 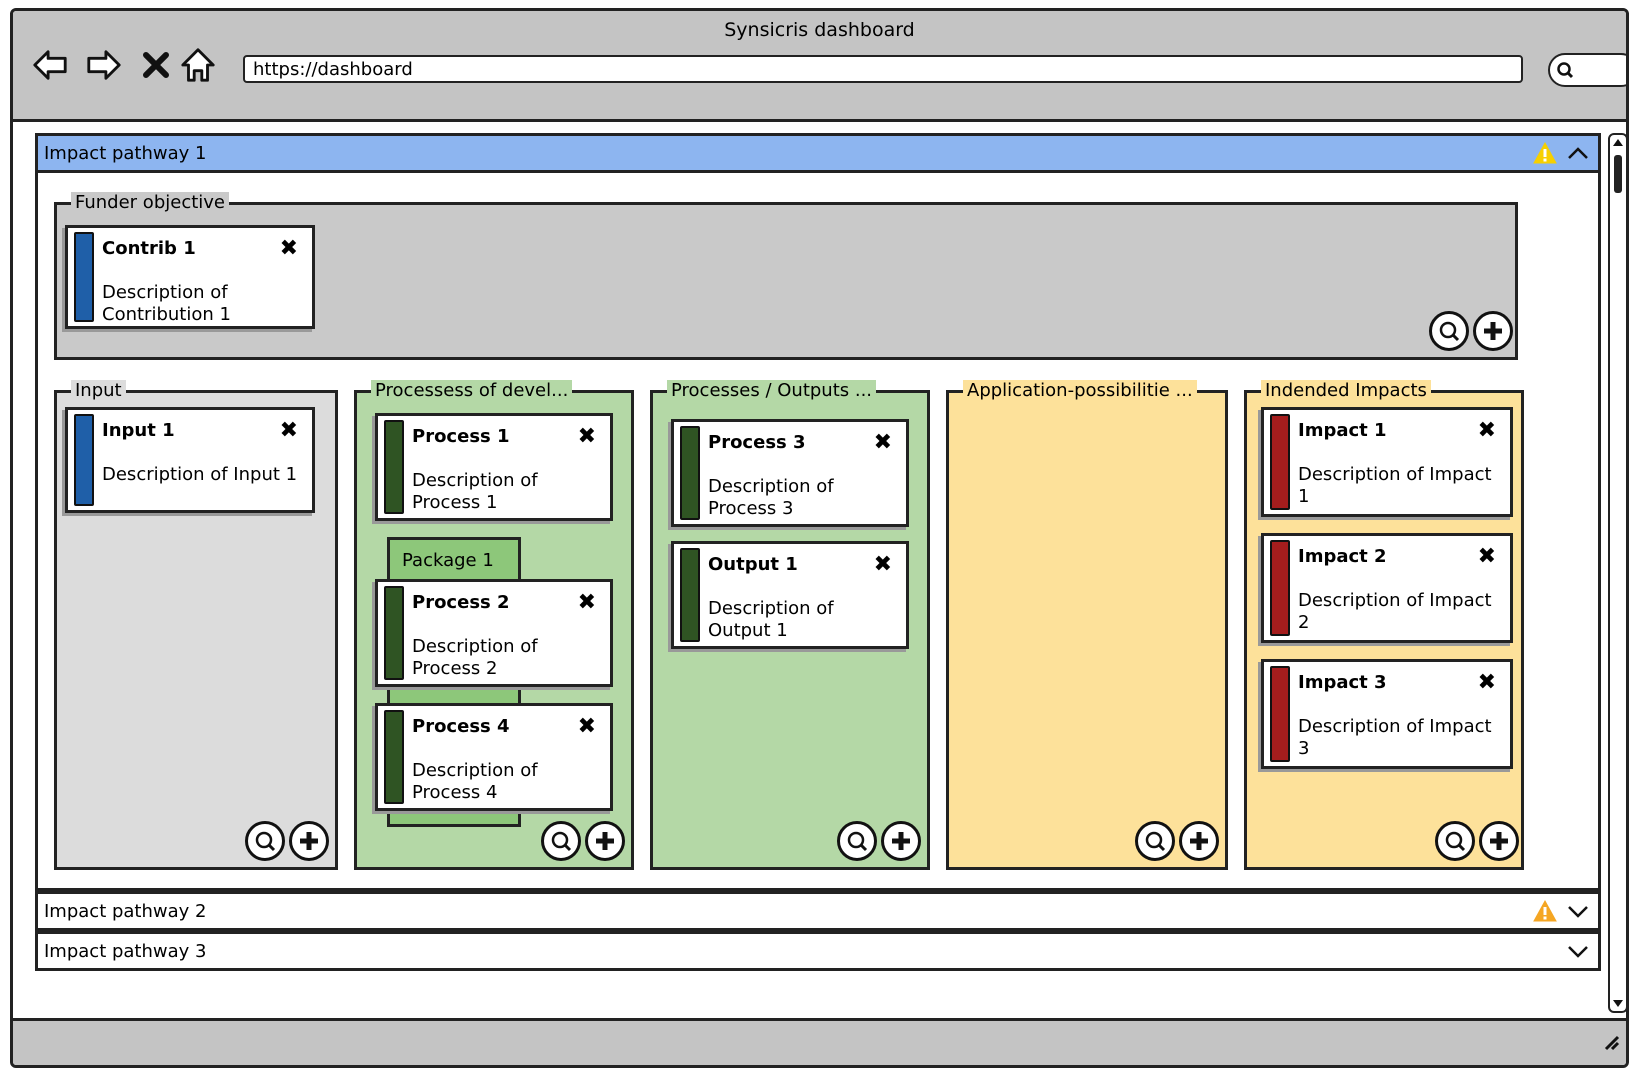 I want to click on impact-card: Impact 3 ✖ Description of Impact 3, so click(x=1387, y=714).